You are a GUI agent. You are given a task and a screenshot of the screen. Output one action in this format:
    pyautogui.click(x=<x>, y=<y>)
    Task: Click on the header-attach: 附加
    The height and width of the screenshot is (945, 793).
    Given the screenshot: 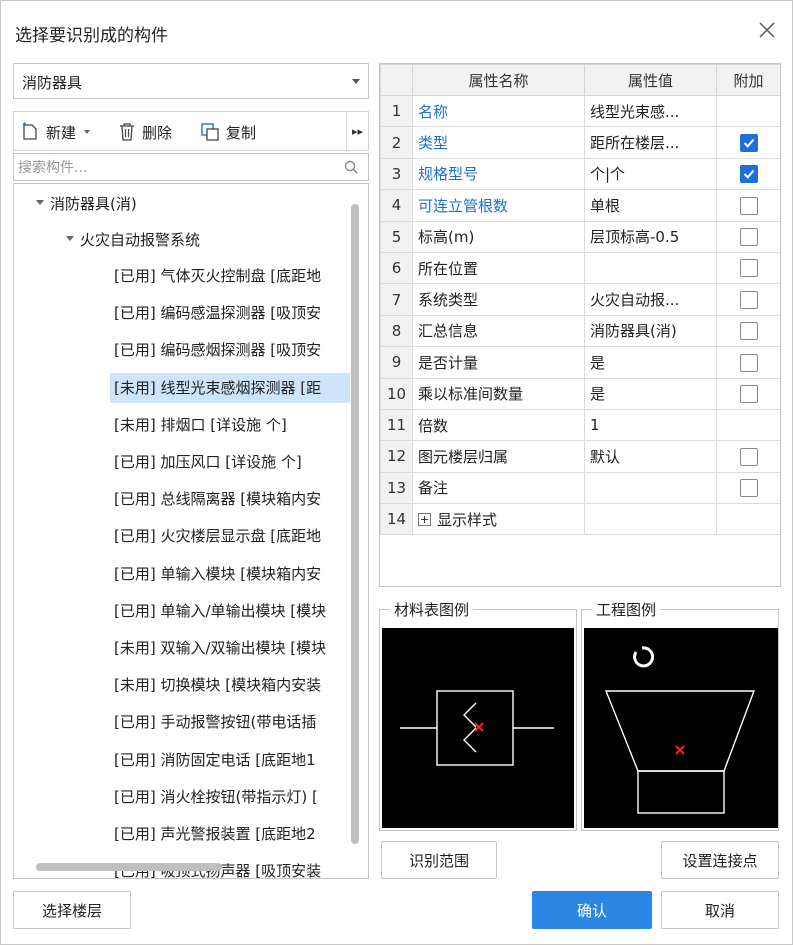 What is the action you would take?
    pyautogui.click(x=748, y=80)
    